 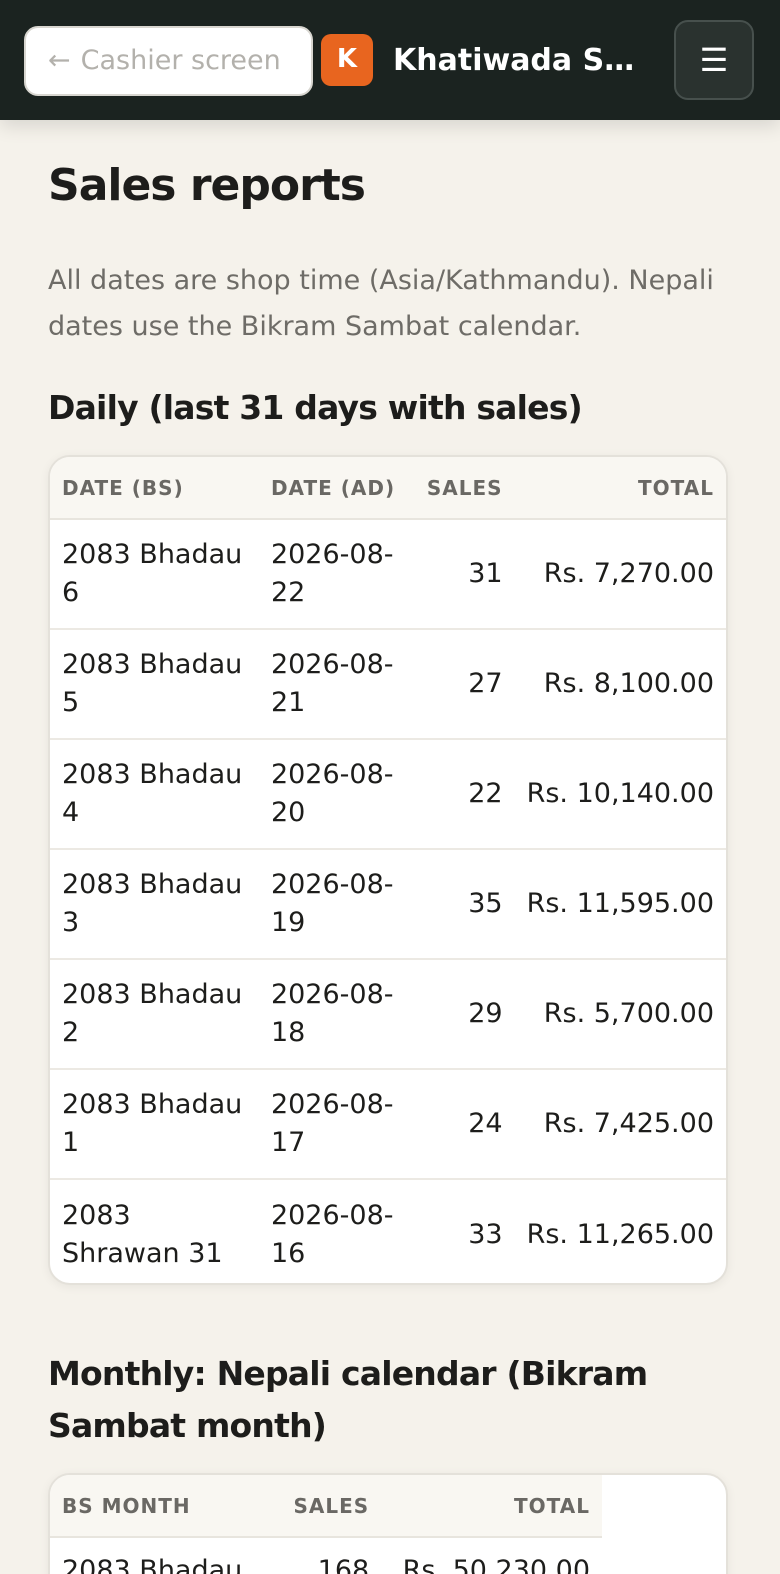 I want to click on page-title: Sales reports, so click(x=207, y=185).